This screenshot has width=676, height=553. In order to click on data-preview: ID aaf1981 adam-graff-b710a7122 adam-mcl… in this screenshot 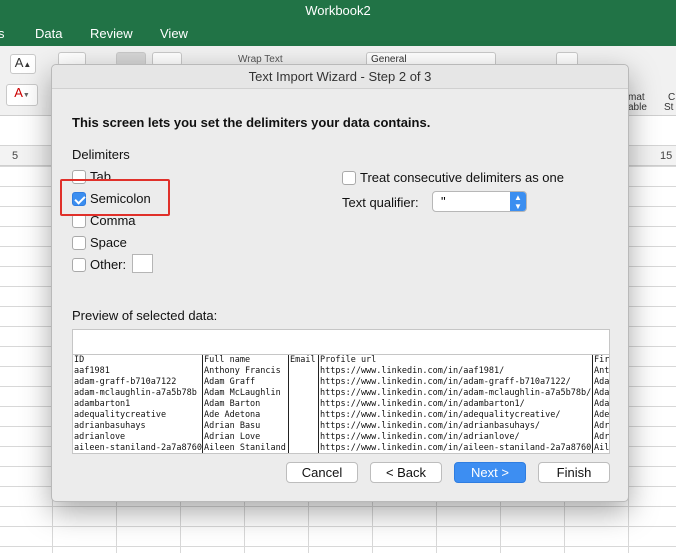, I will do `click(341, 404)`.